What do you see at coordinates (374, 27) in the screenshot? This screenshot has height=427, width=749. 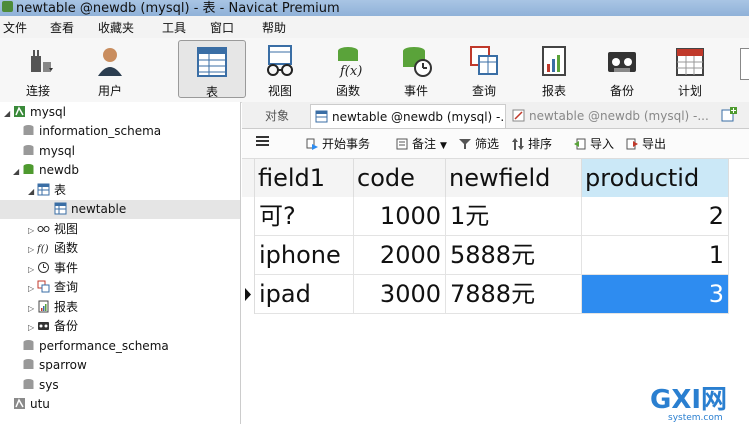 I see `menu-bar: 文件 查看 收藏夹 工具 窗口 帮助` at bounding box center [374, 27].